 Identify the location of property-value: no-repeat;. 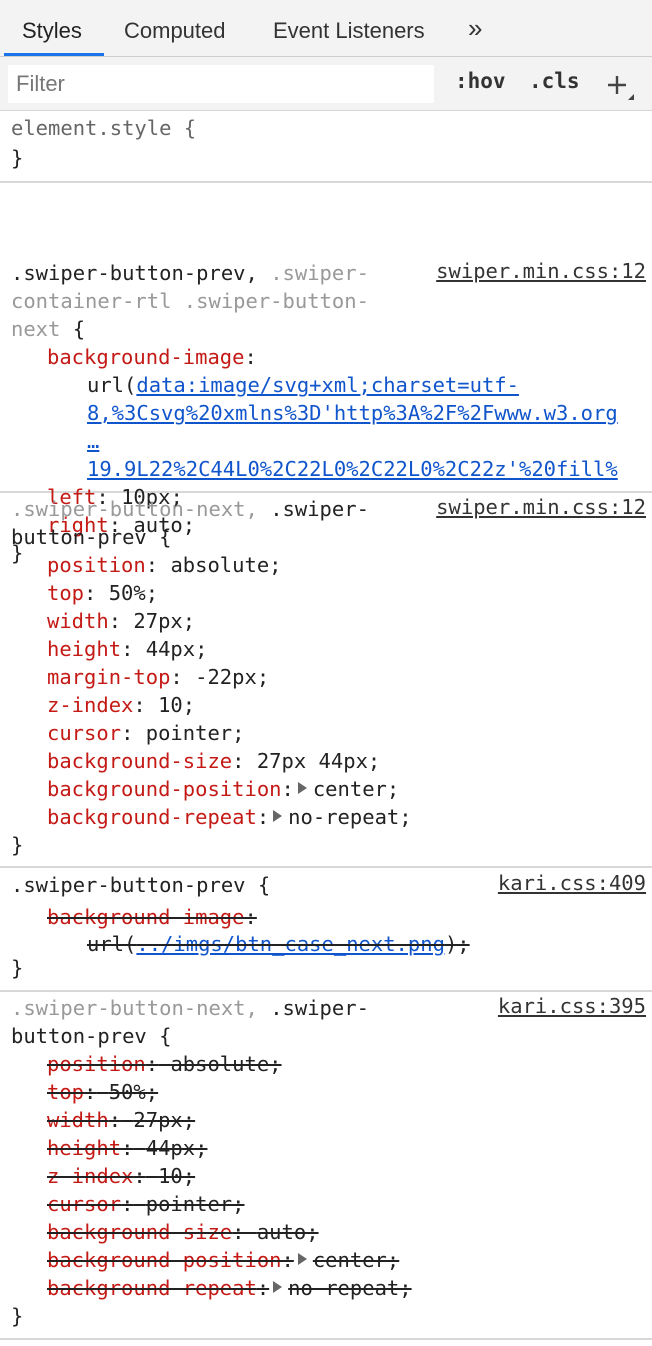
(350, 817).